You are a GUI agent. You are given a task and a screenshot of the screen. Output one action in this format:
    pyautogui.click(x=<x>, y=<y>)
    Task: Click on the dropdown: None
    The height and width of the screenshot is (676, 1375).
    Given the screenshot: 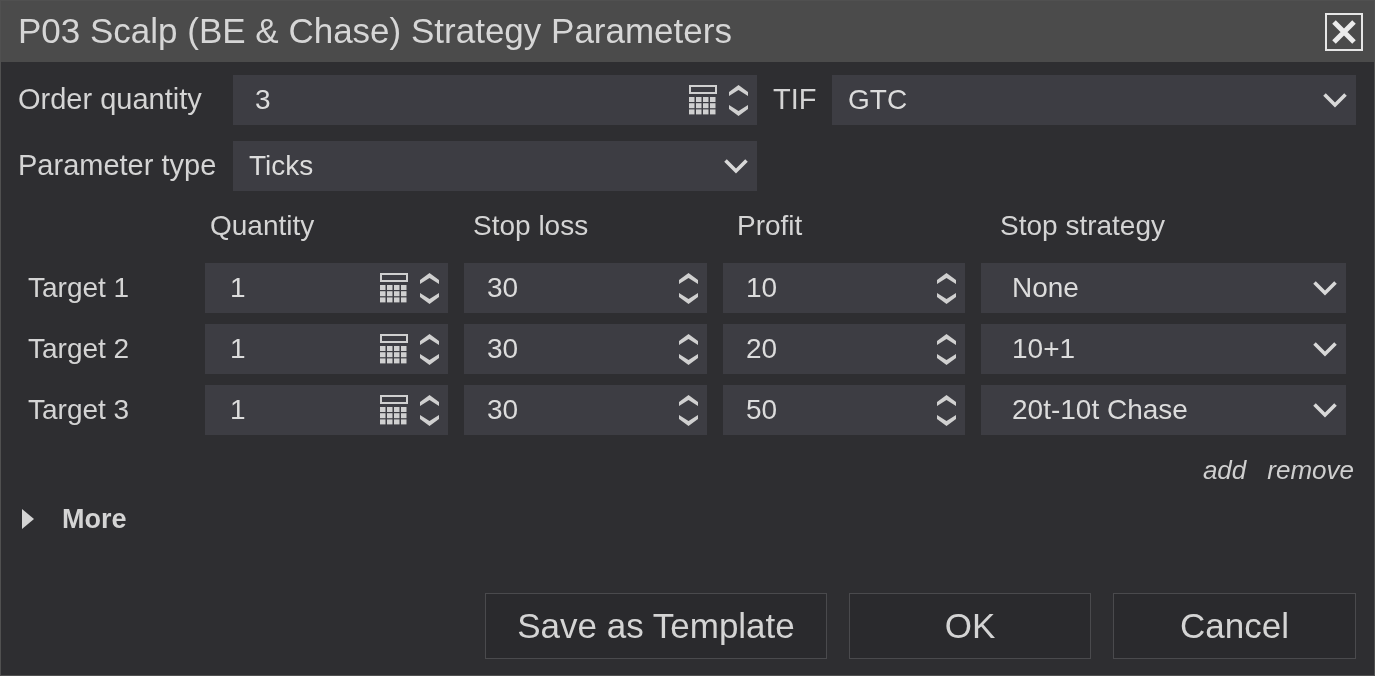 What is the action you would take?
    pyautogui.click(x=1163, y=288)
    